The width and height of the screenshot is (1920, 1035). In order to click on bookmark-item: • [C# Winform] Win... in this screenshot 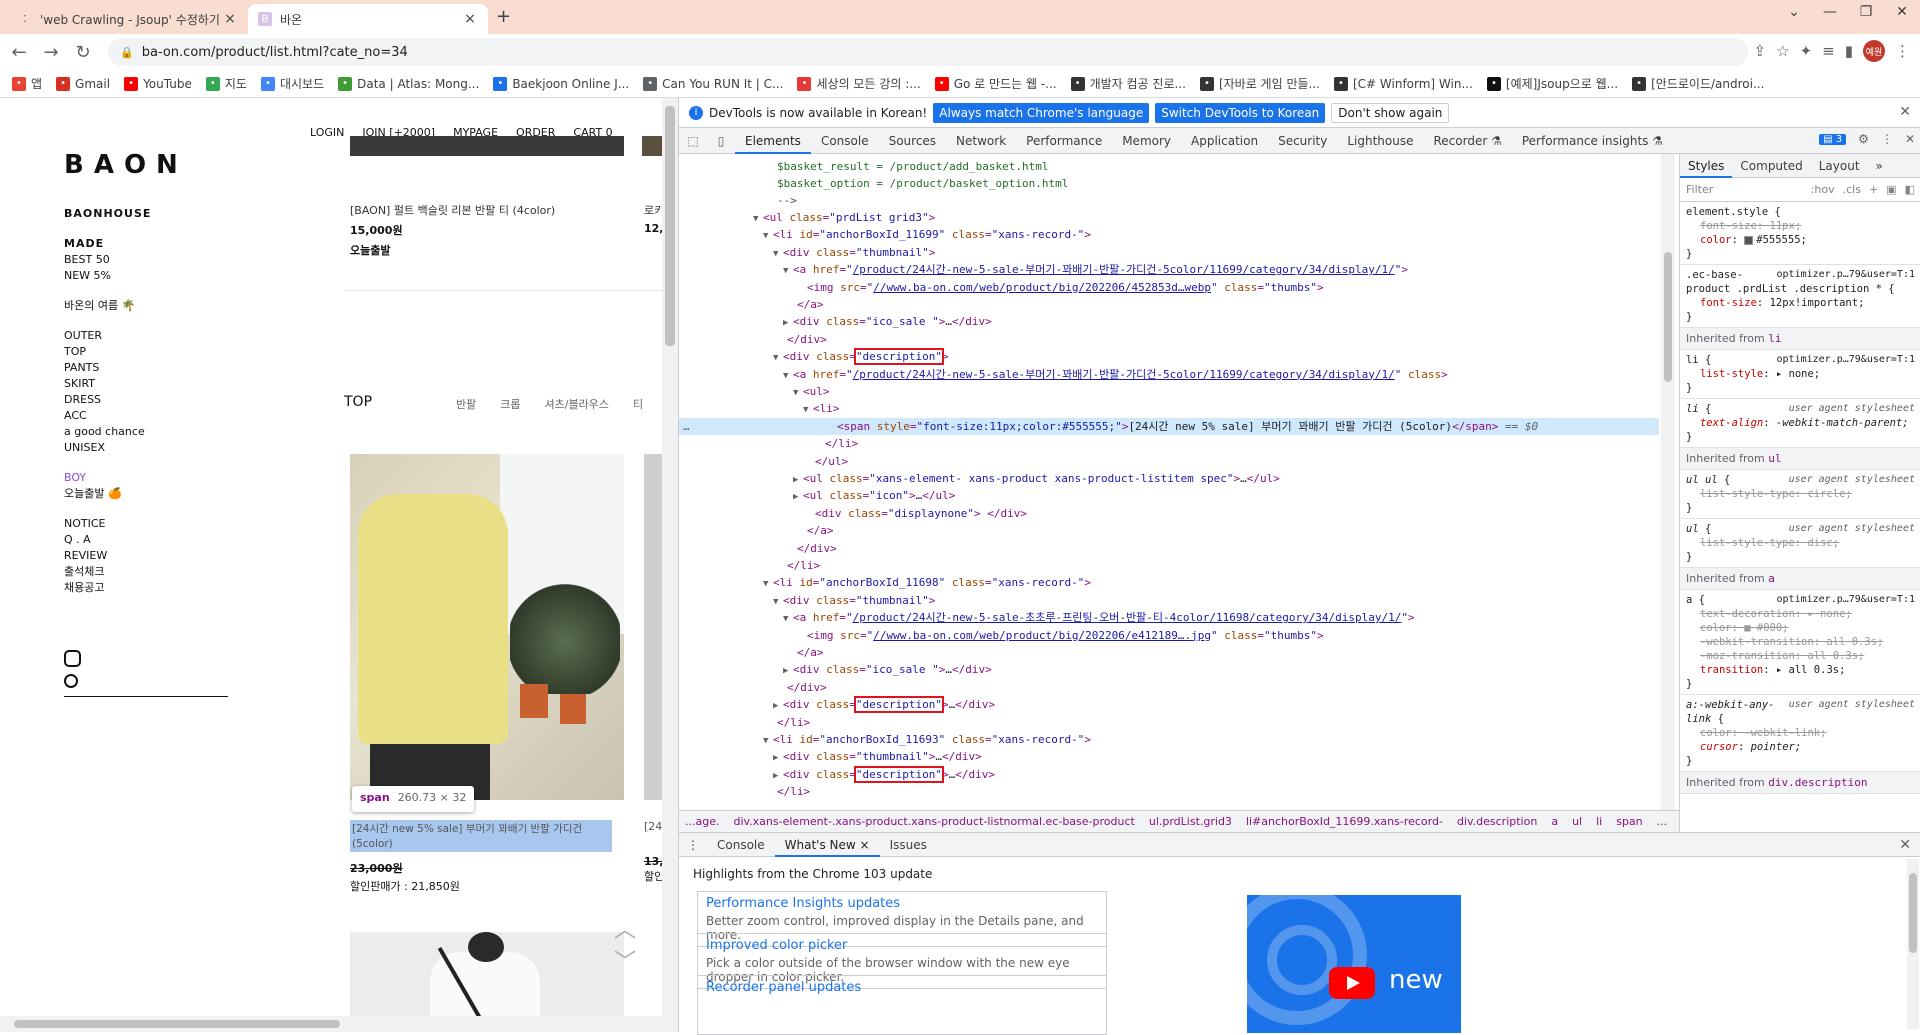, I will do `click(1403, 83)`.